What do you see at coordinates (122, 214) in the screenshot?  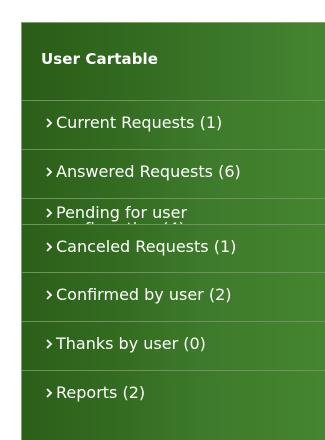 I see `menu-item-label: Pending for user confirmation (4)` at bounding box center [122, 214].